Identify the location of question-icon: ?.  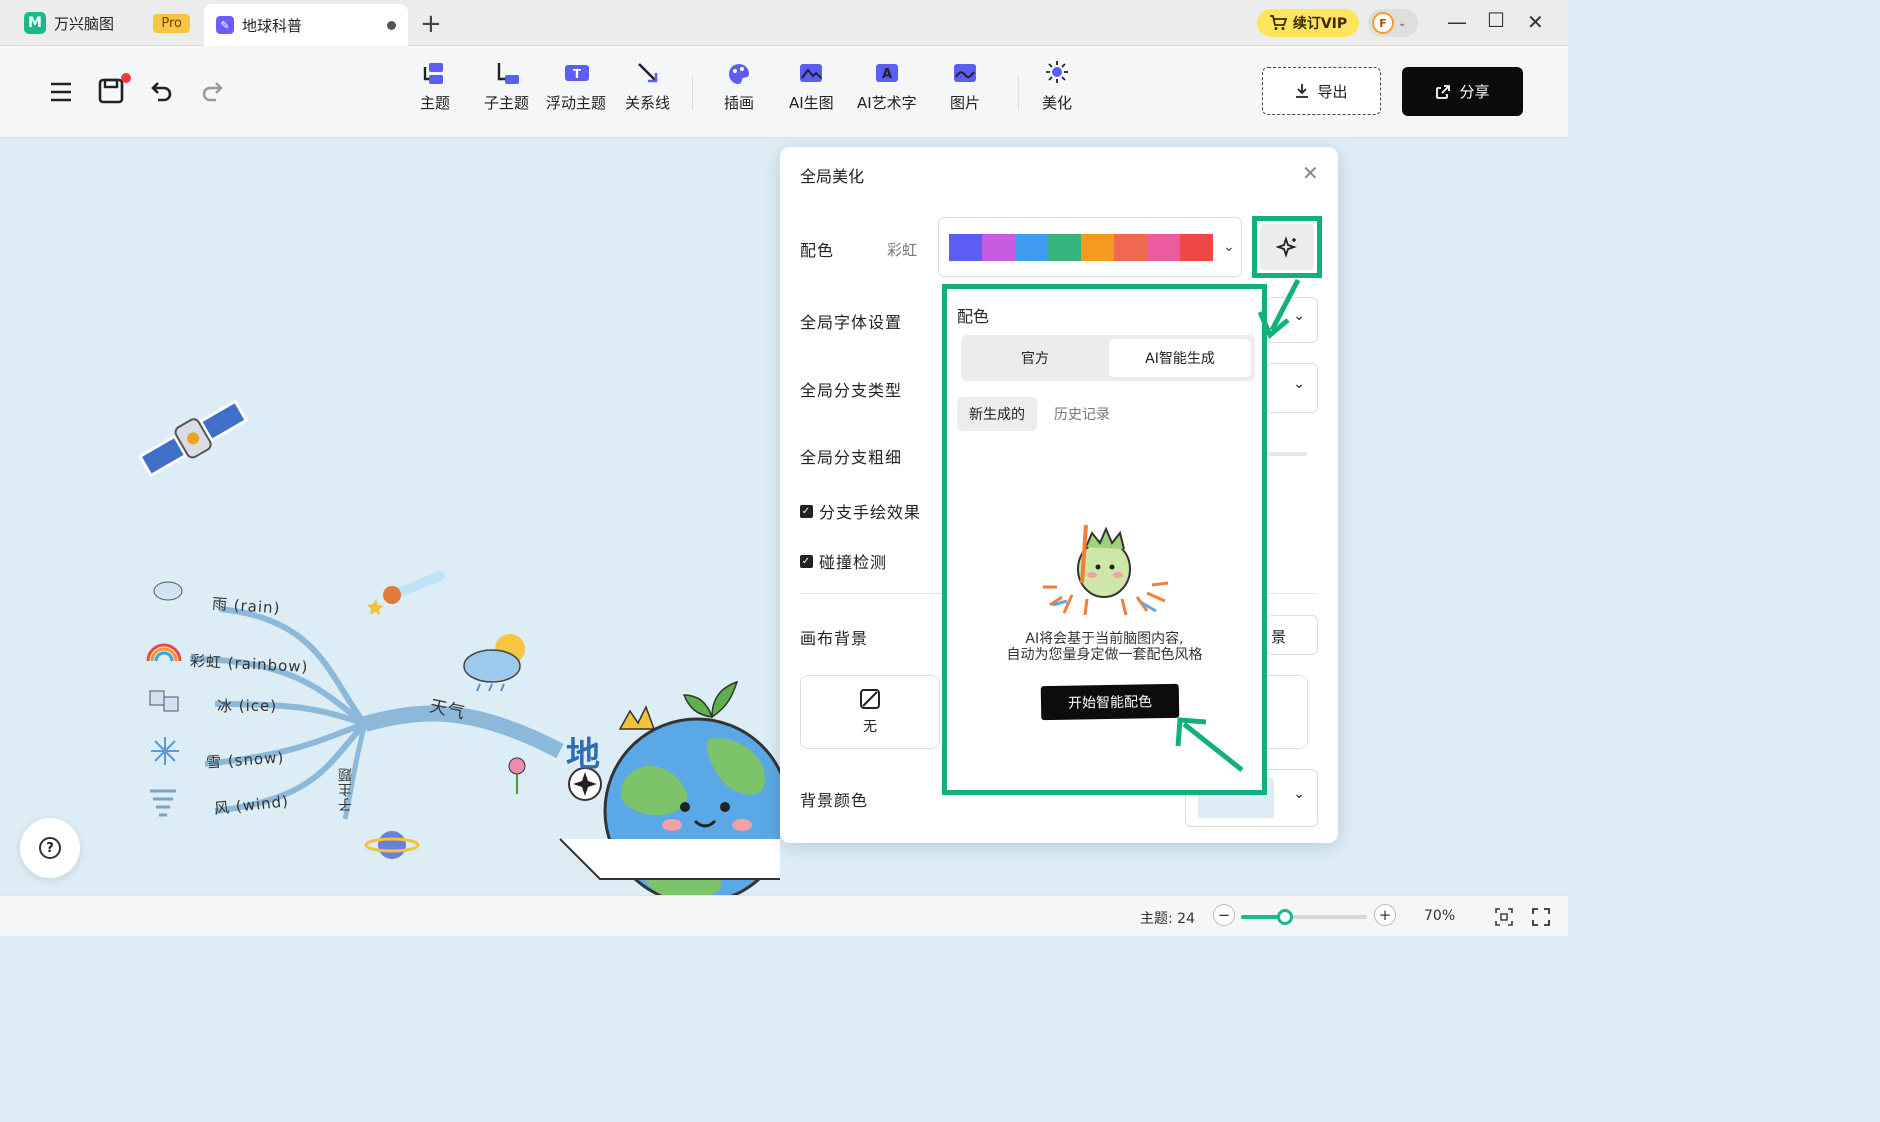
(50, 848).